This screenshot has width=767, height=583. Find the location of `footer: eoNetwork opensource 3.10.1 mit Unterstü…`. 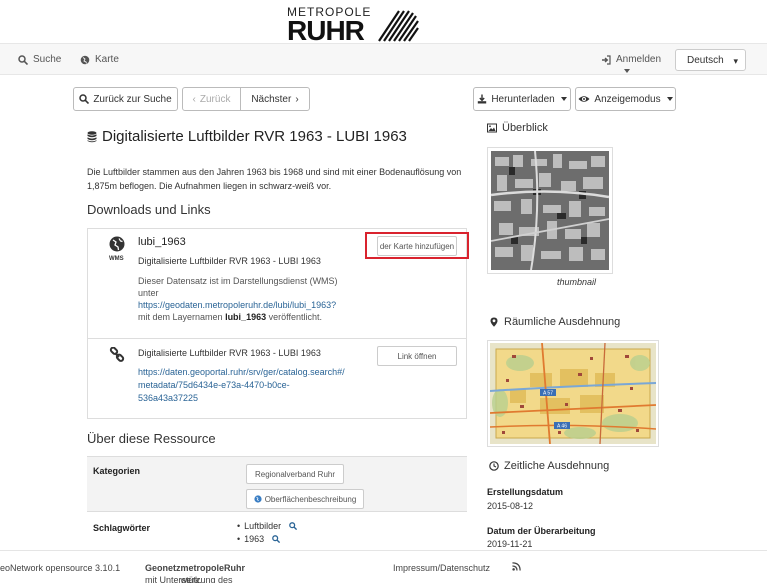

footer: eoNetwork opensource 3.10.1 mit Unterstü… is located at coordinates (383, 566).